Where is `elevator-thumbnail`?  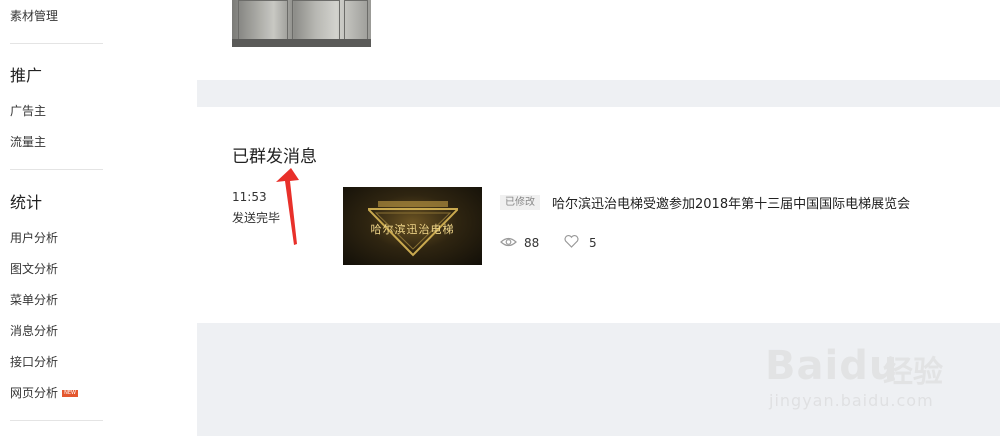 elevator-thumbnail is located at coordinates (301, 23).